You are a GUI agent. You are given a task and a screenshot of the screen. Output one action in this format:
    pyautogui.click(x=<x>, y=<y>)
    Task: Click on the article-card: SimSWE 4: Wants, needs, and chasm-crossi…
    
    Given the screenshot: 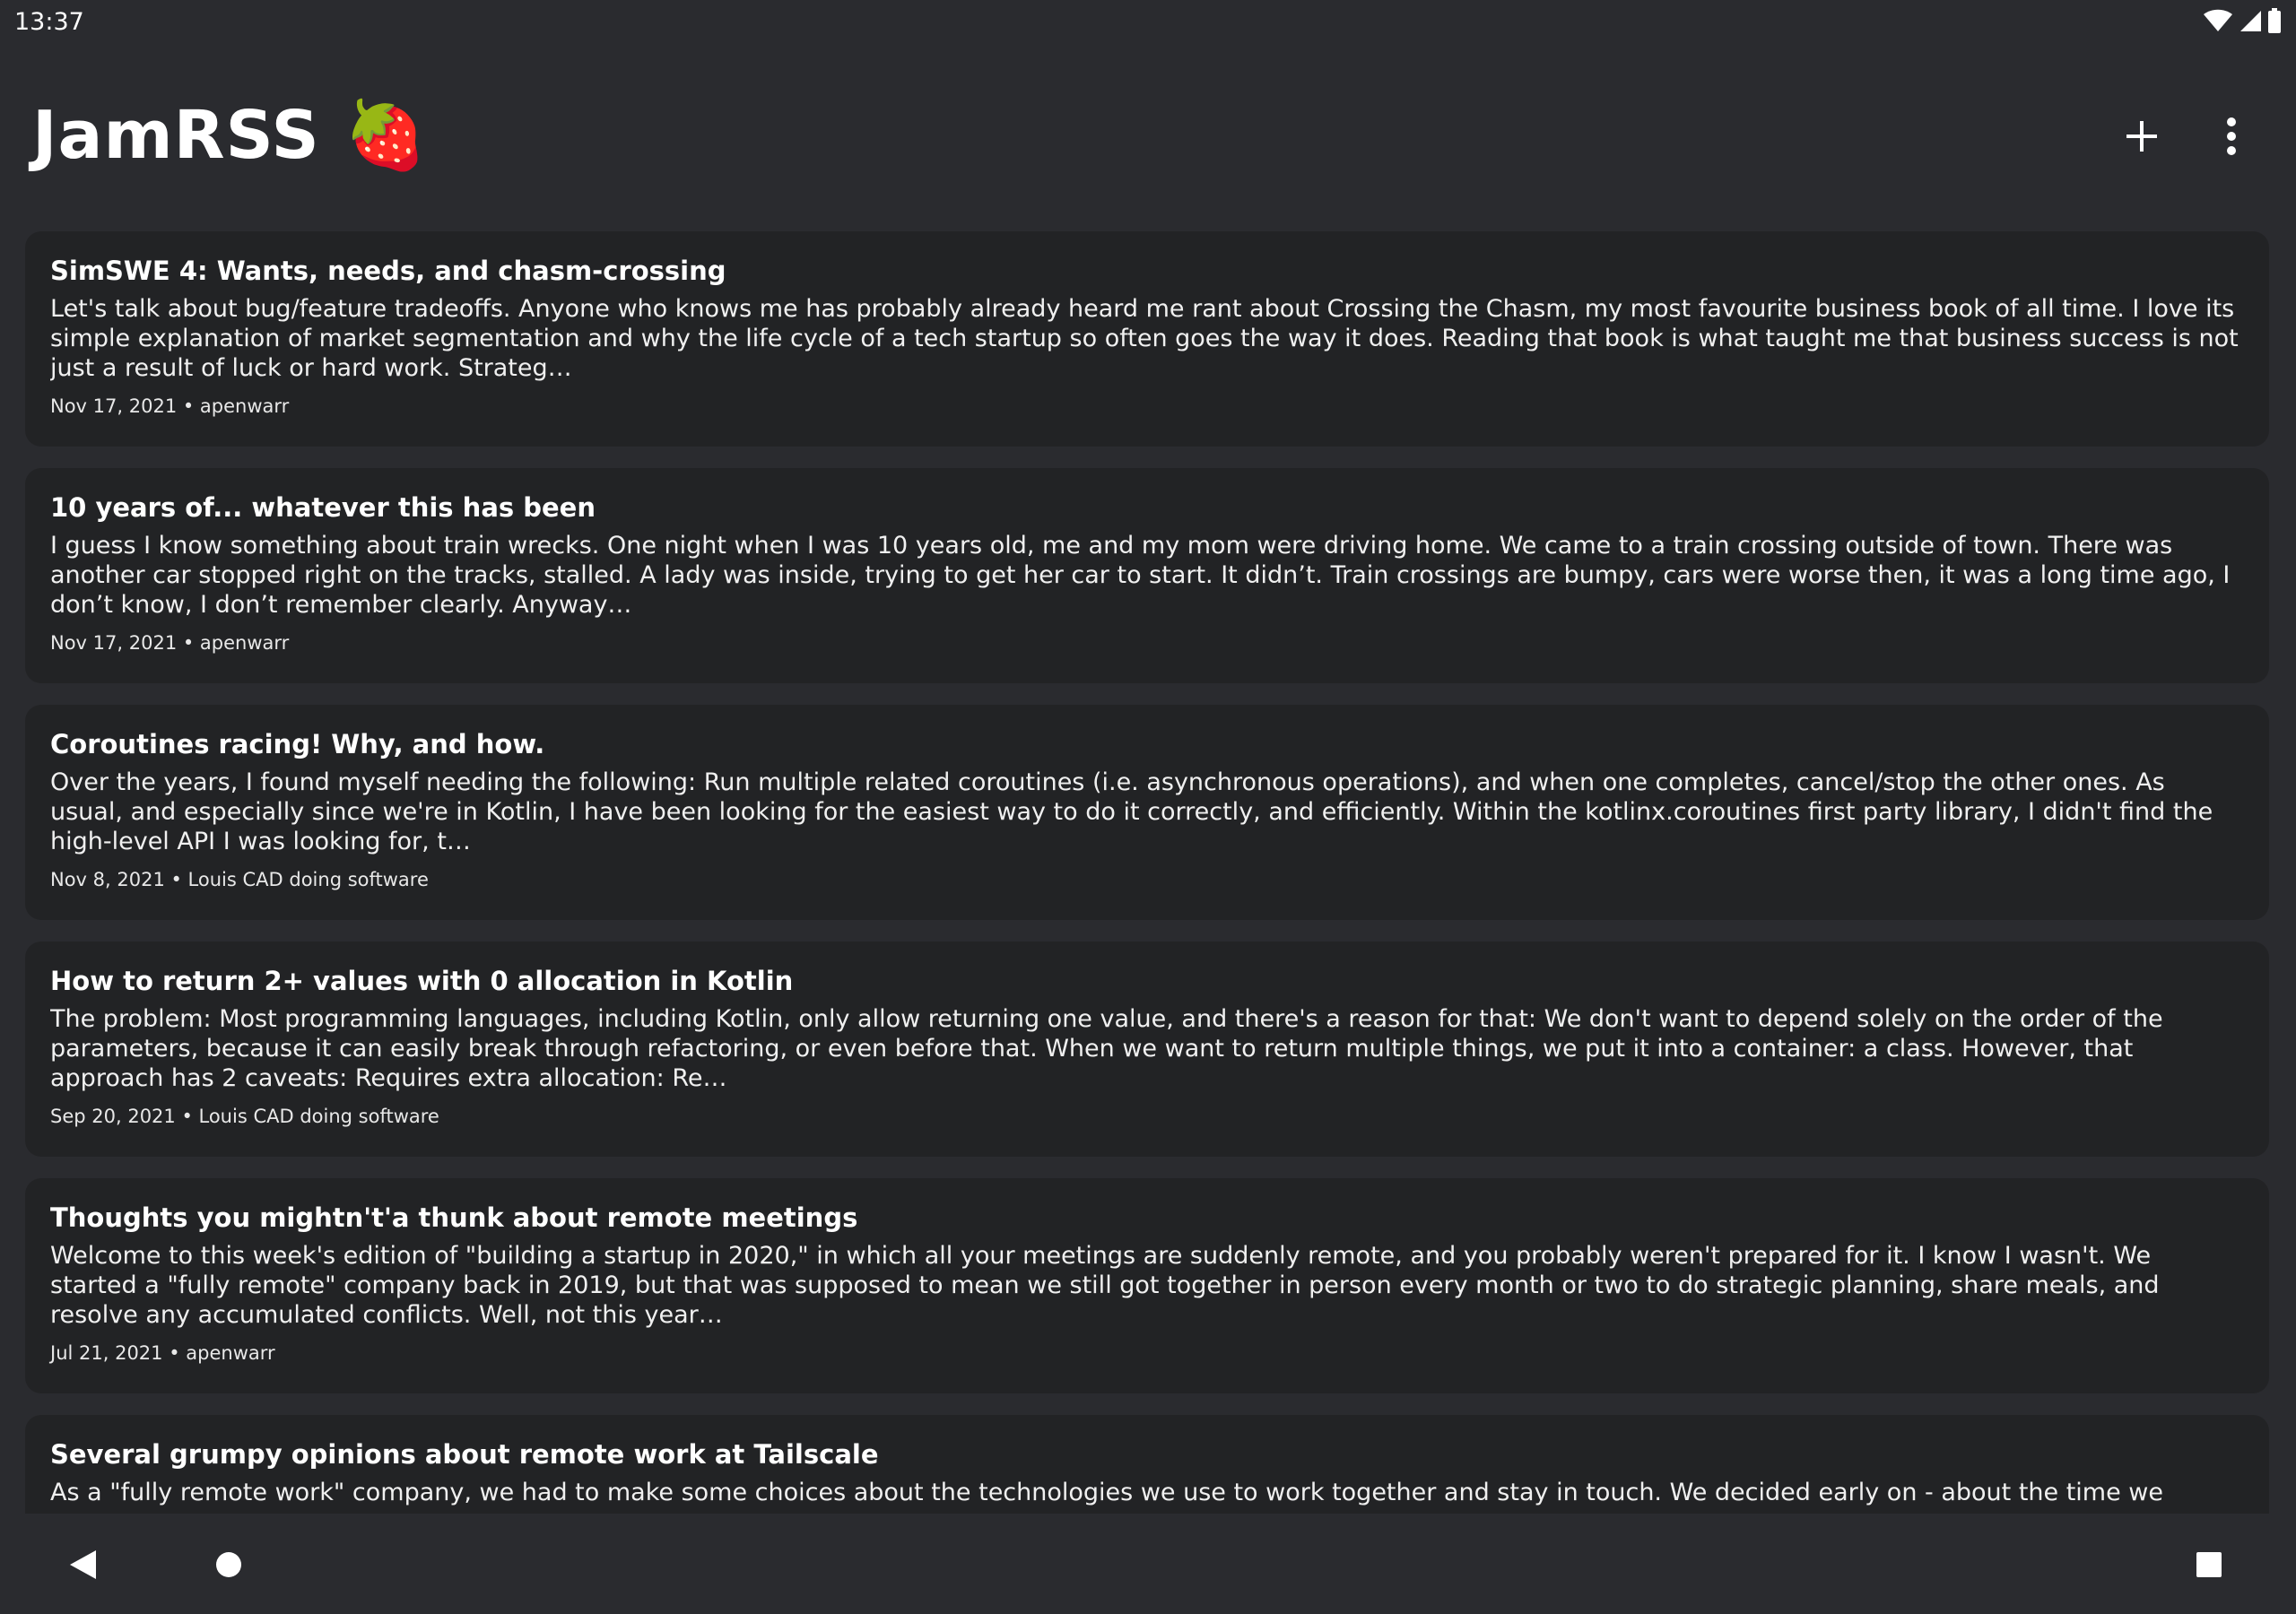 What is the action you would take?
    pyautogui.click(x=1147, y=339)
    